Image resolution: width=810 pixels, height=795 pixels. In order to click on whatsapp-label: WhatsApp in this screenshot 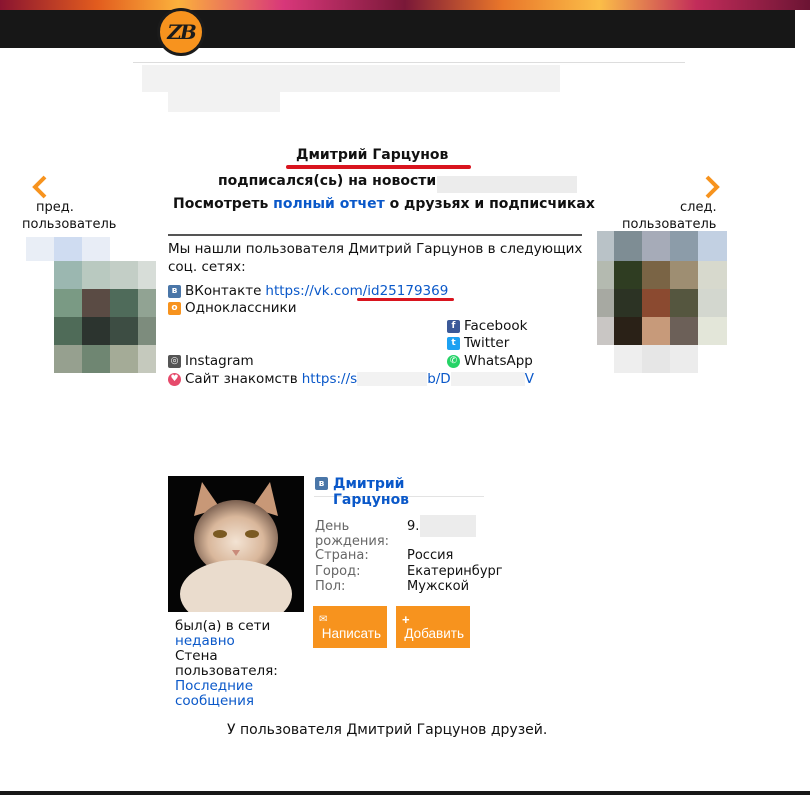, I will do `click(498, 361)`.